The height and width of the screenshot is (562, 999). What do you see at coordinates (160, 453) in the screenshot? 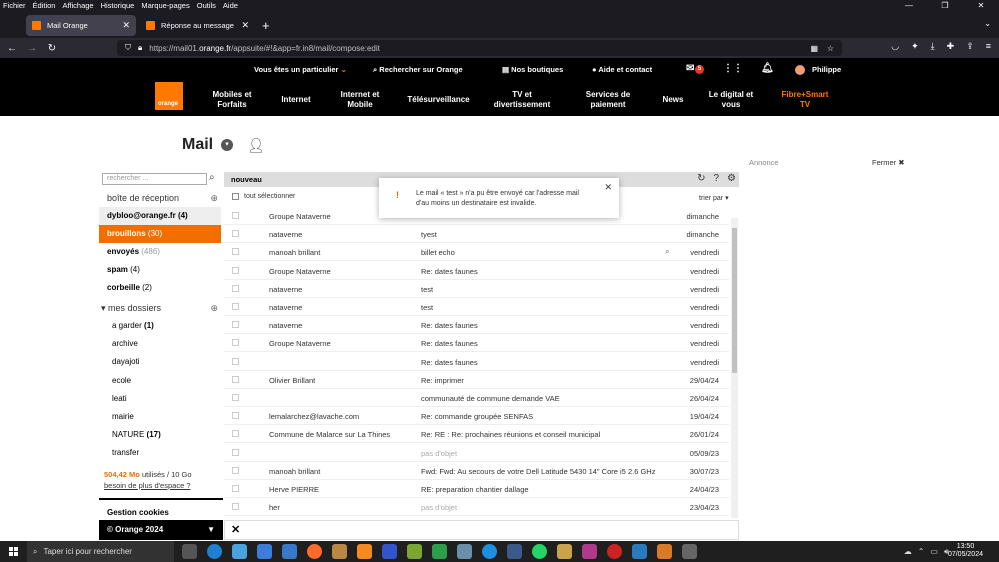
I see `sidebar-item-folder: transfer` at bounding box center [160, 453].